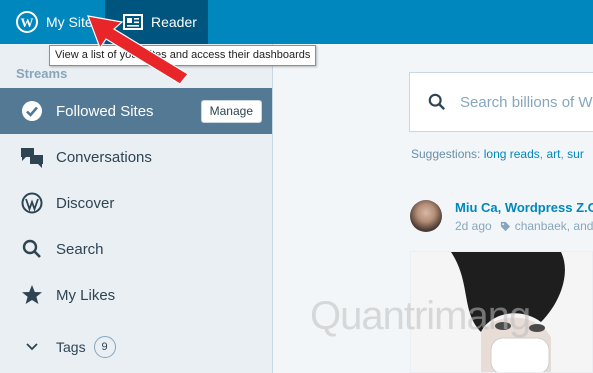 Image resolution: width=593 pixels, height=373 pixels. I want to click on suggestion-link: sur, so click(575, 154).